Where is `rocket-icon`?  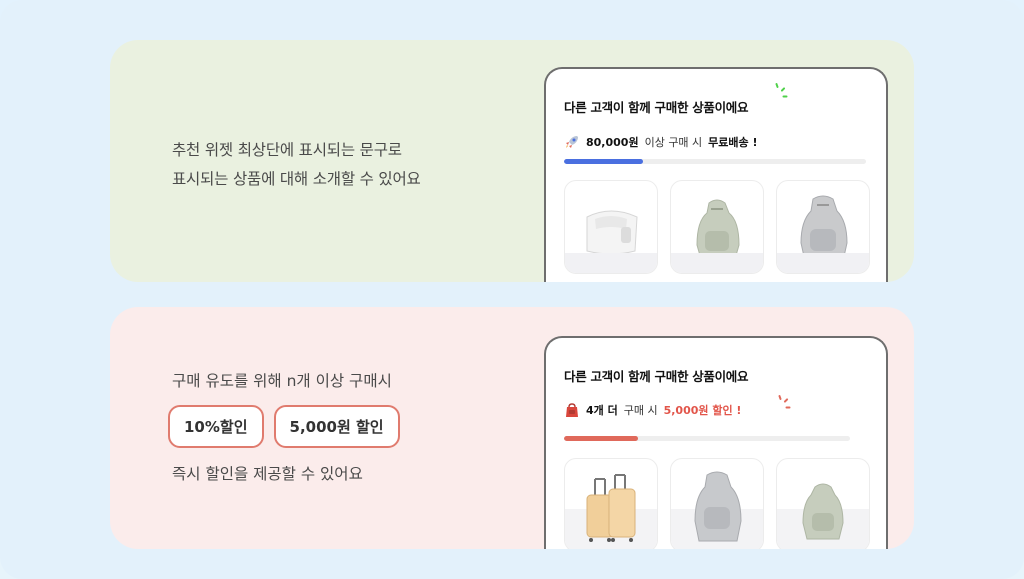
rocket-icon is located at coordinates (572, 142).